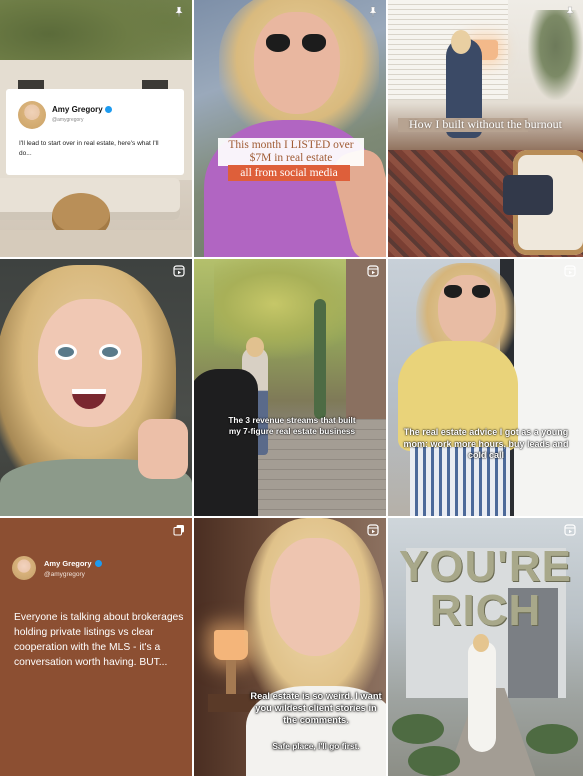  What do you see at coordinates (231, 645) in the screenshot?
I see `photo-lamp` at bounding box center [231, 645].